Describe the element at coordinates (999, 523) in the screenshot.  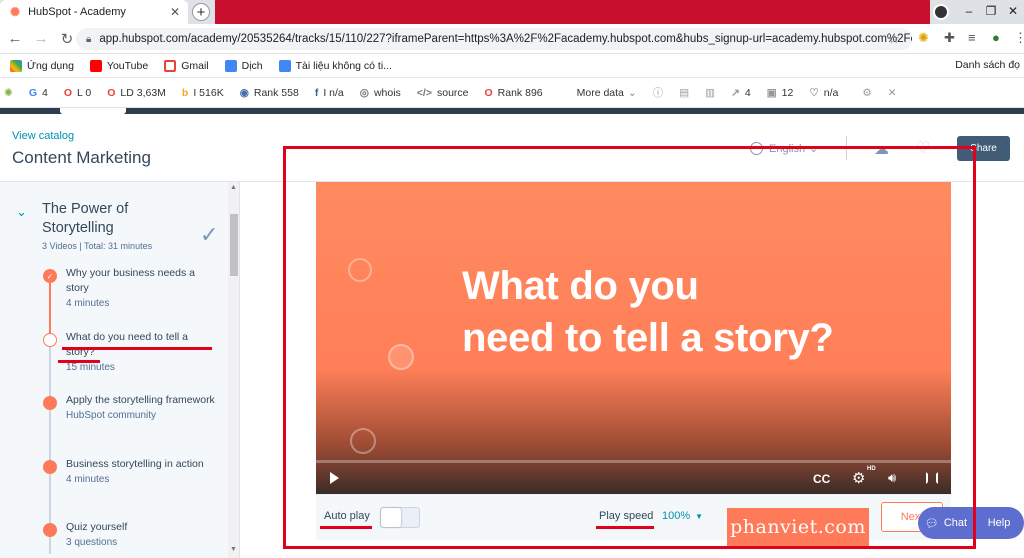
I see `help-button: Help` at that location.